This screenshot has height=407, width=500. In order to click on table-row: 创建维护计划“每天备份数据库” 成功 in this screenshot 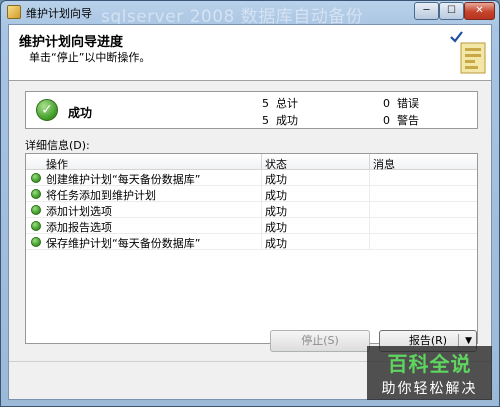, I will do `click(251, 178)`.